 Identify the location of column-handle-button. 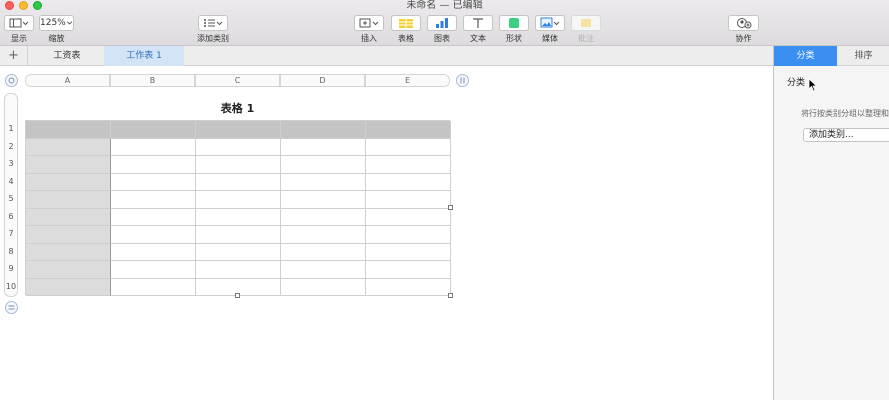
(462, 80).